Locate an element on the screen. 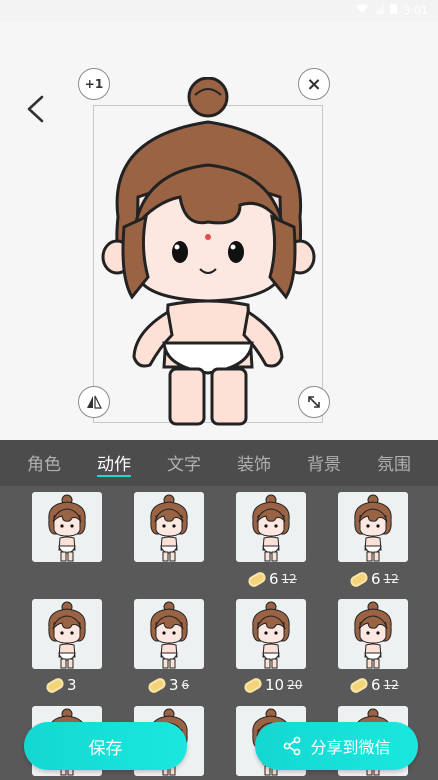 The height and width of the screenshot is (780, 438). original-price: 20 is located at coordinates (295, 685).